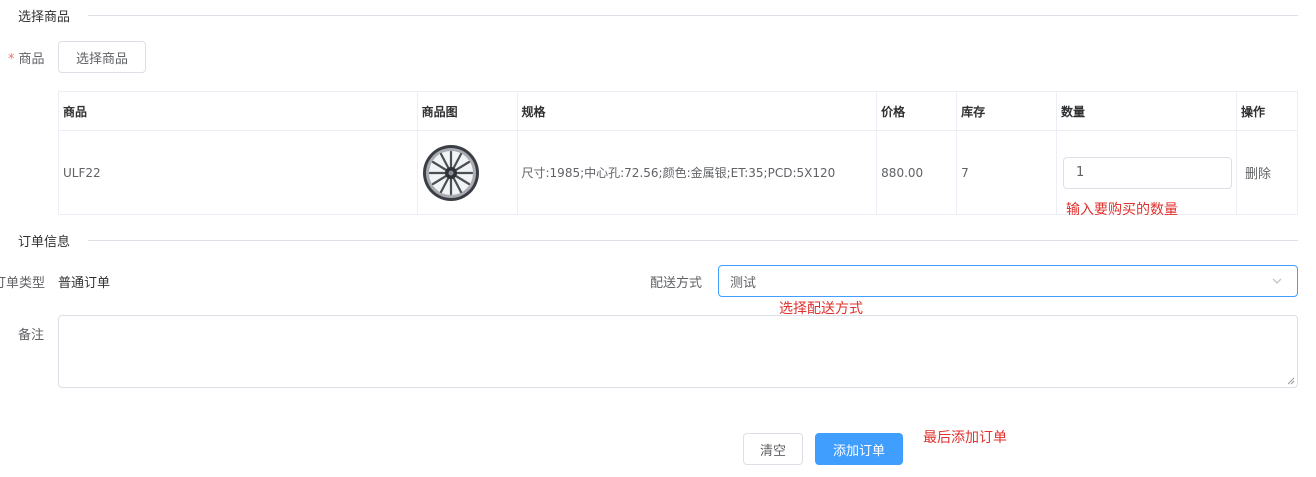 The height and width of the screenshot is (477, 1316). I want to click on col-header-spec: 规格, so click(697, 111).